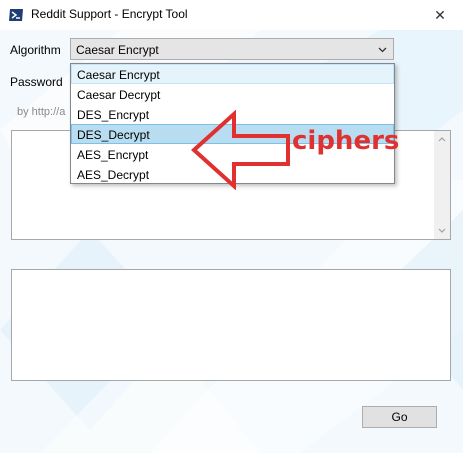 The image size is (463, 453). Describe the element at coordinates (36, 82) in the screenshot. I see `password-label: Password` at that location.